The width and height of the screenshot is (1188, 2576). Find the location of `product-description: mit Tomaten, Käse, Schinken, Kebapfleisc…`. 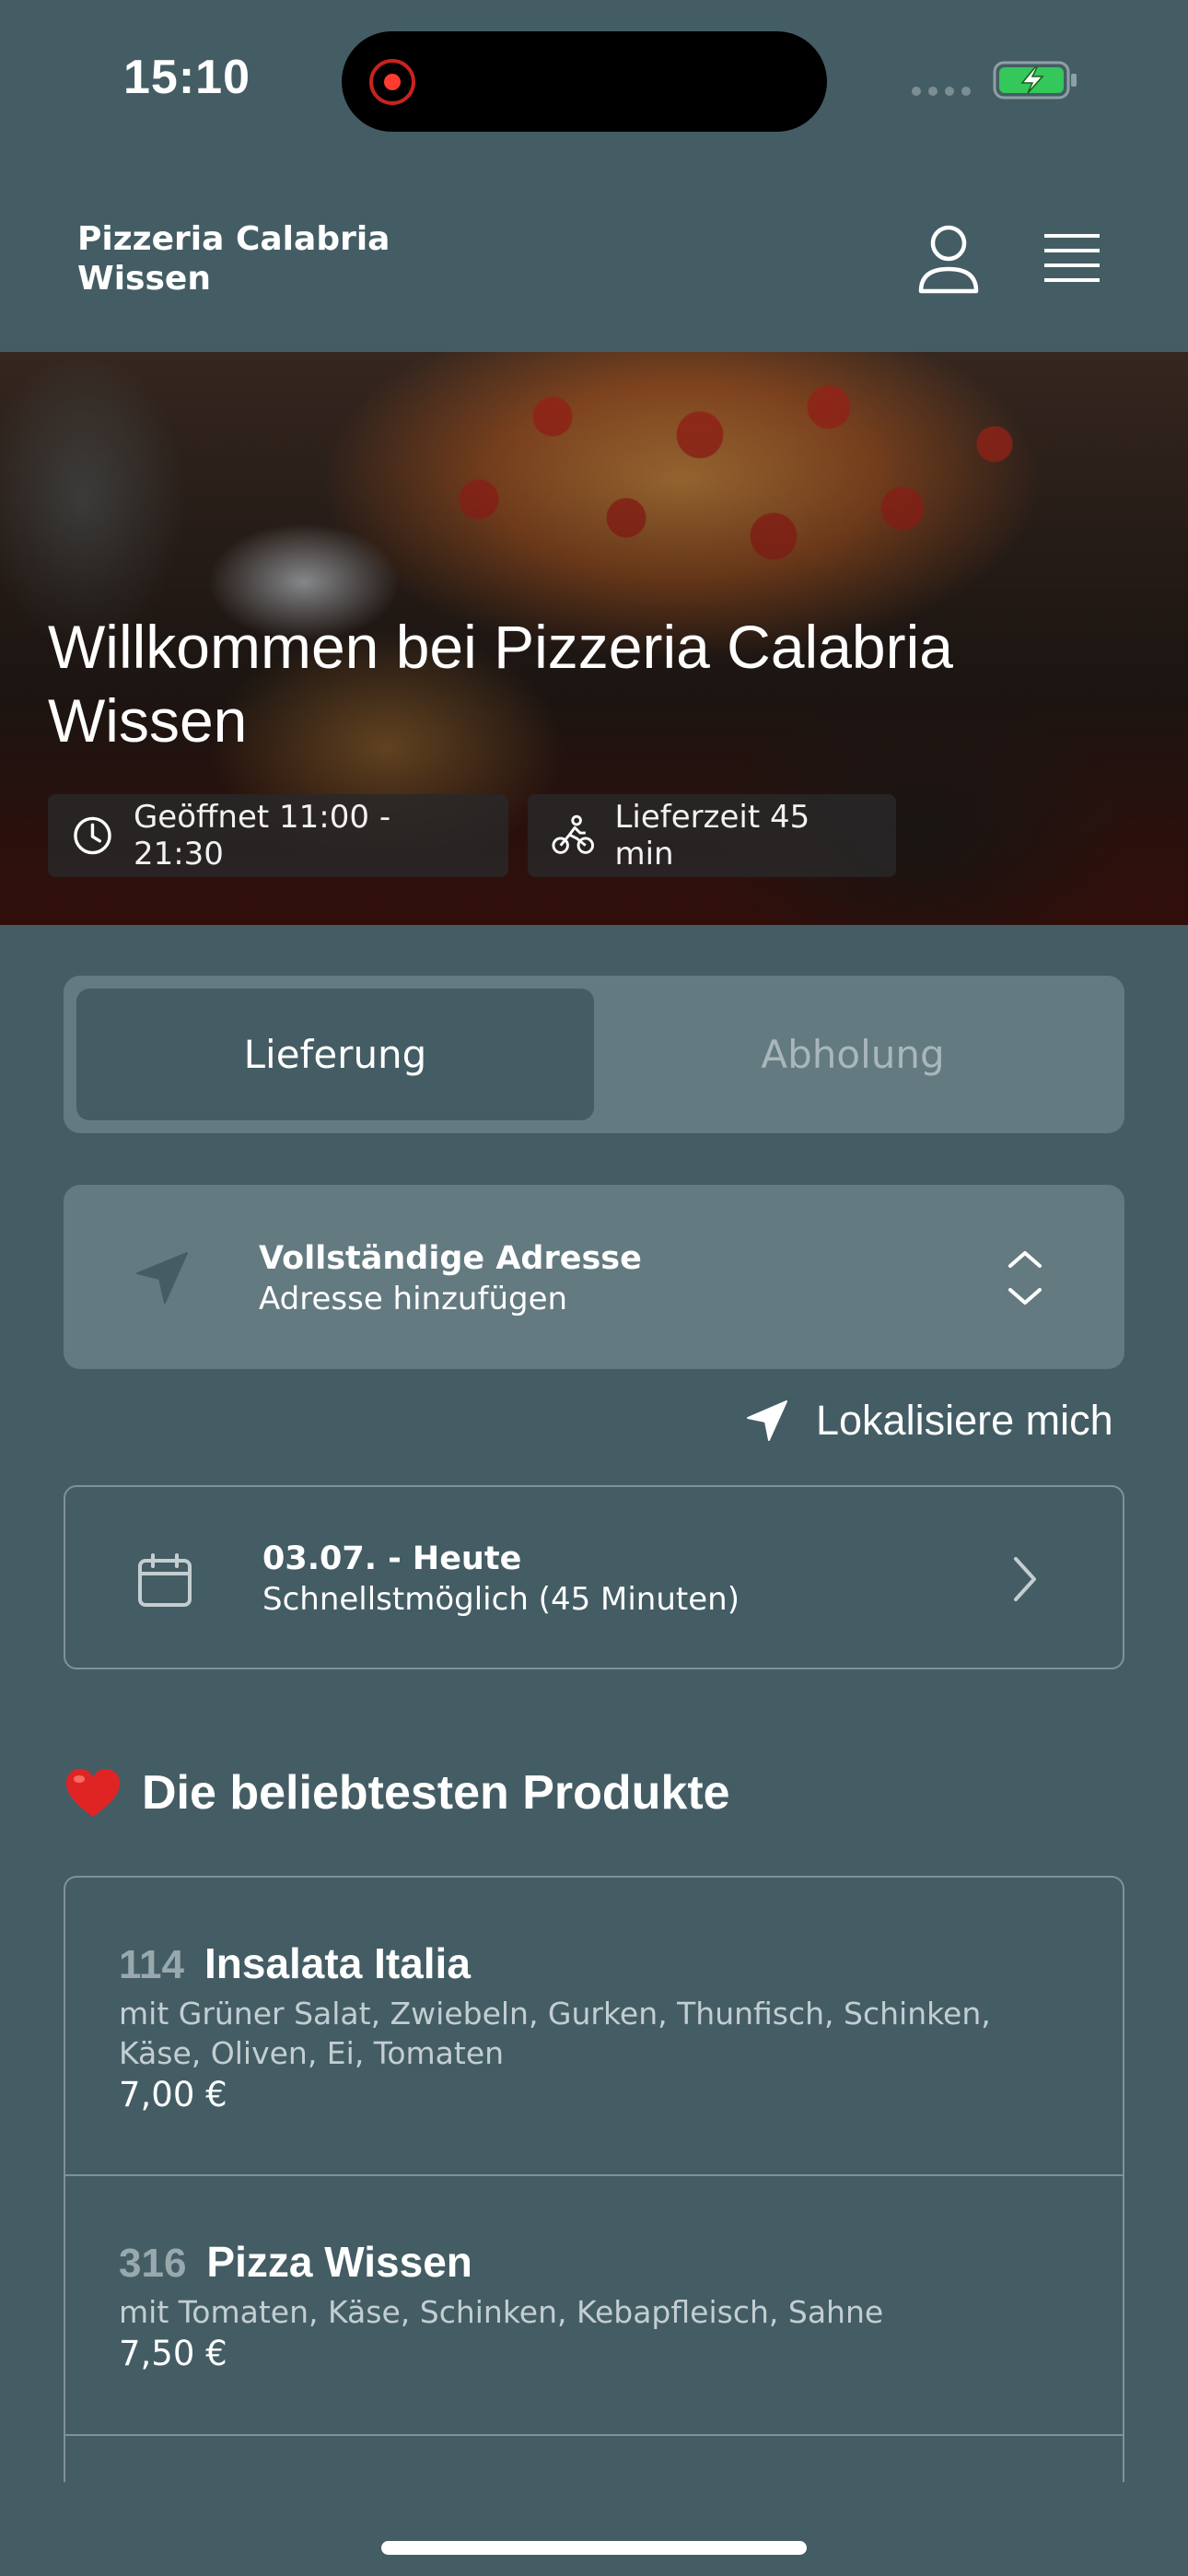

product-description: mit Tomaten, Käse, Schinken, Kebapfleisc… is located at coordinates (502, 2312).